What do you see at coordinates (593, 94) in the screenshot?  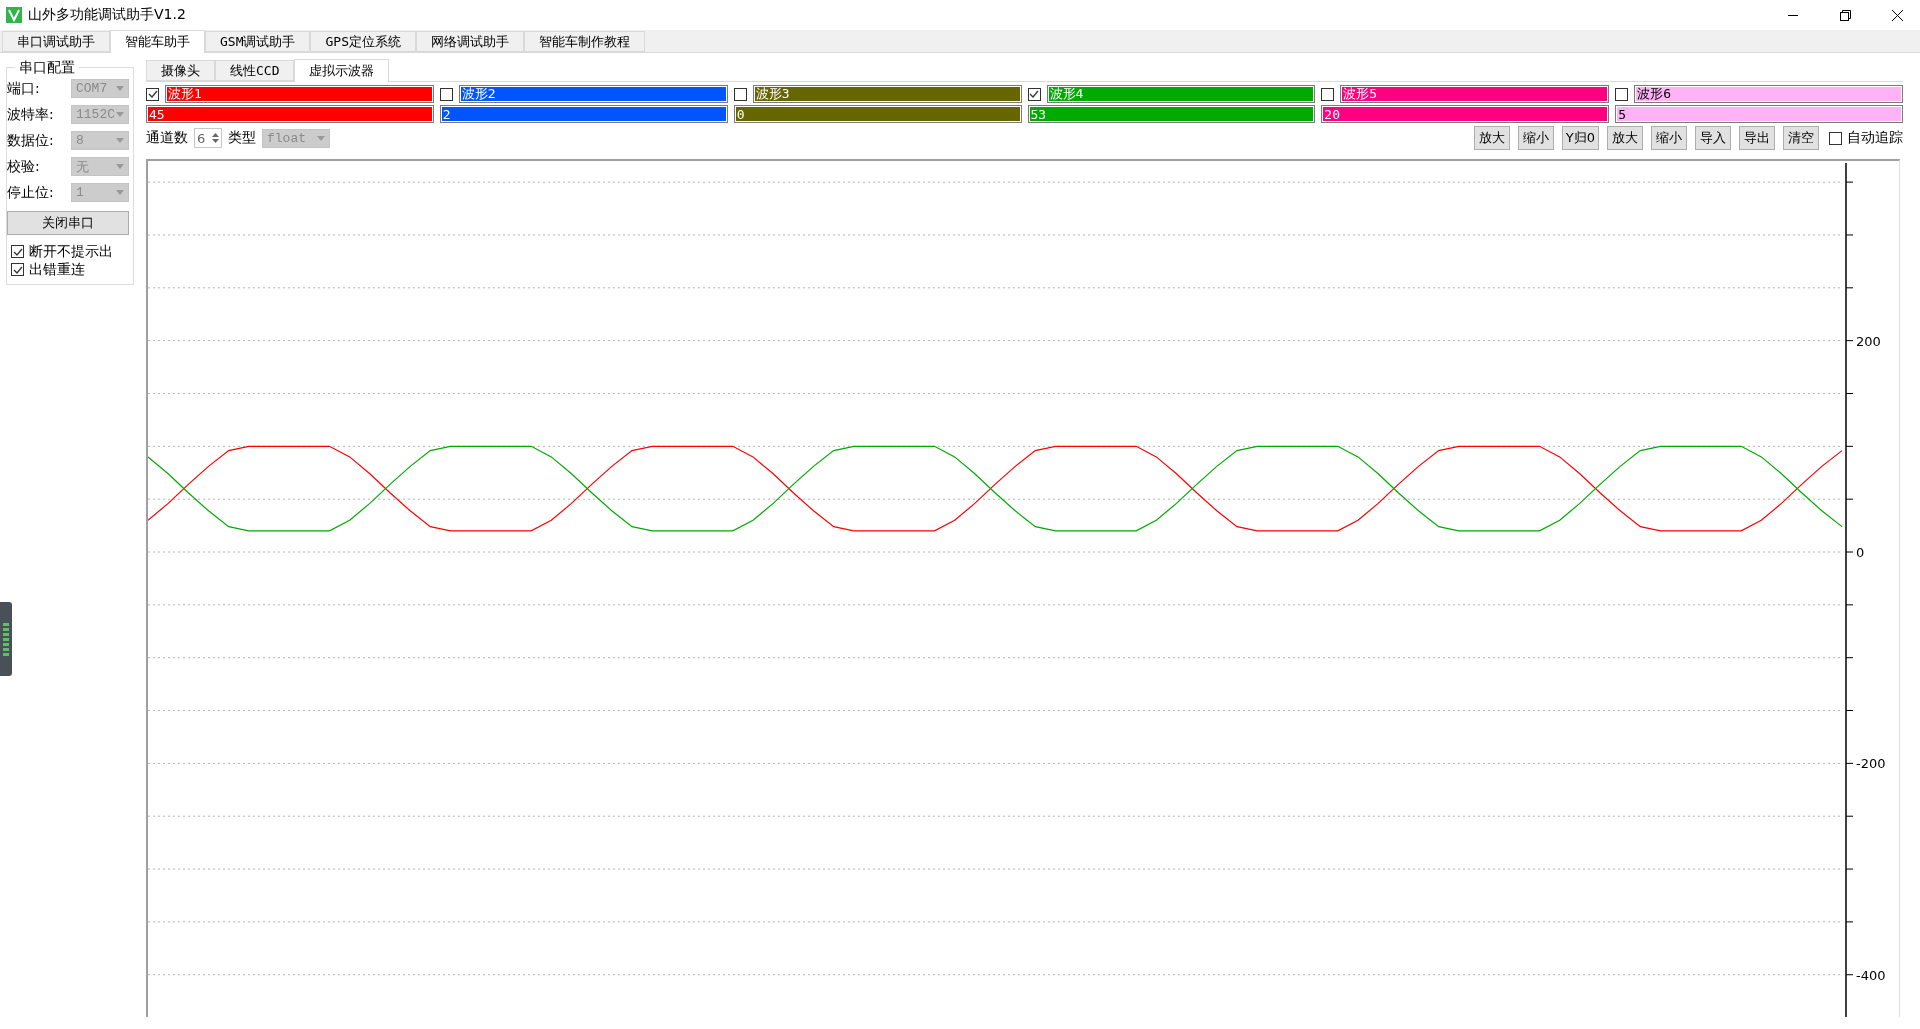 I see `channel-name-field: 波形2` at bounding box center [593, 94].